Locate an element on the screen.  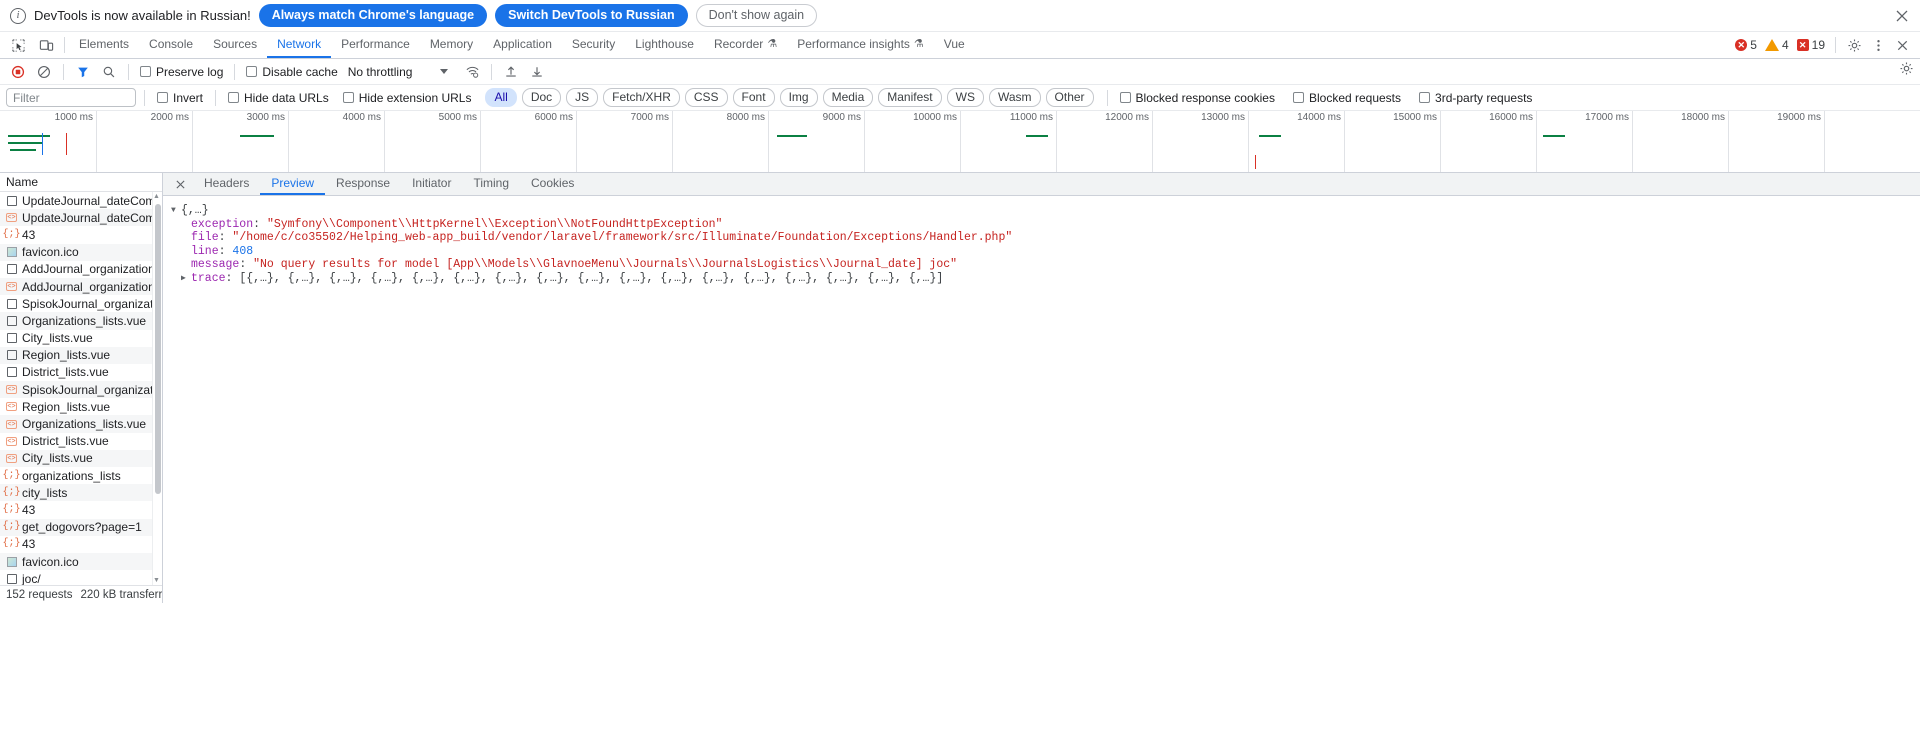
type-filter-media: Media is located at coordinates (848, 97).